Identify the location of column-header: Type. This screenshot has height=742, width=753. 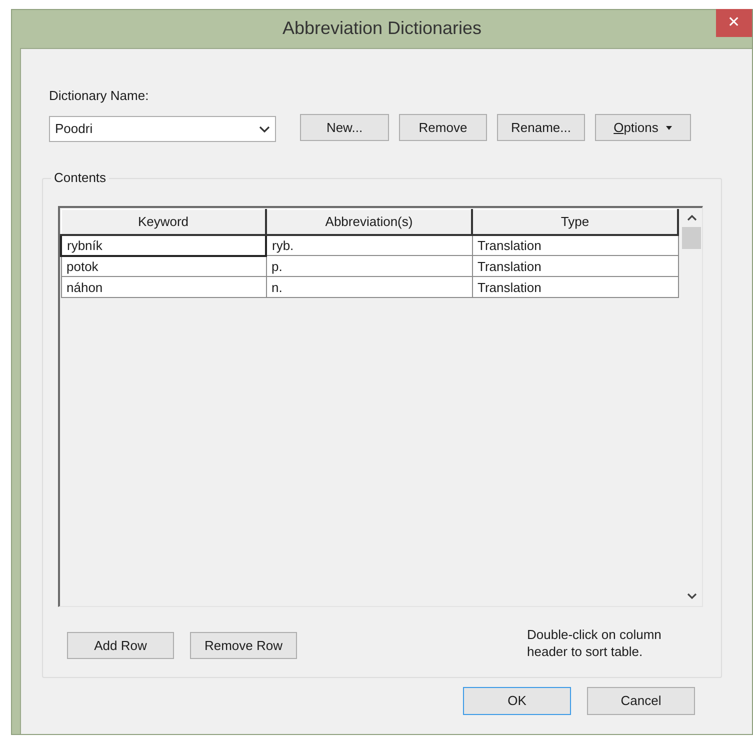
(575, 222).